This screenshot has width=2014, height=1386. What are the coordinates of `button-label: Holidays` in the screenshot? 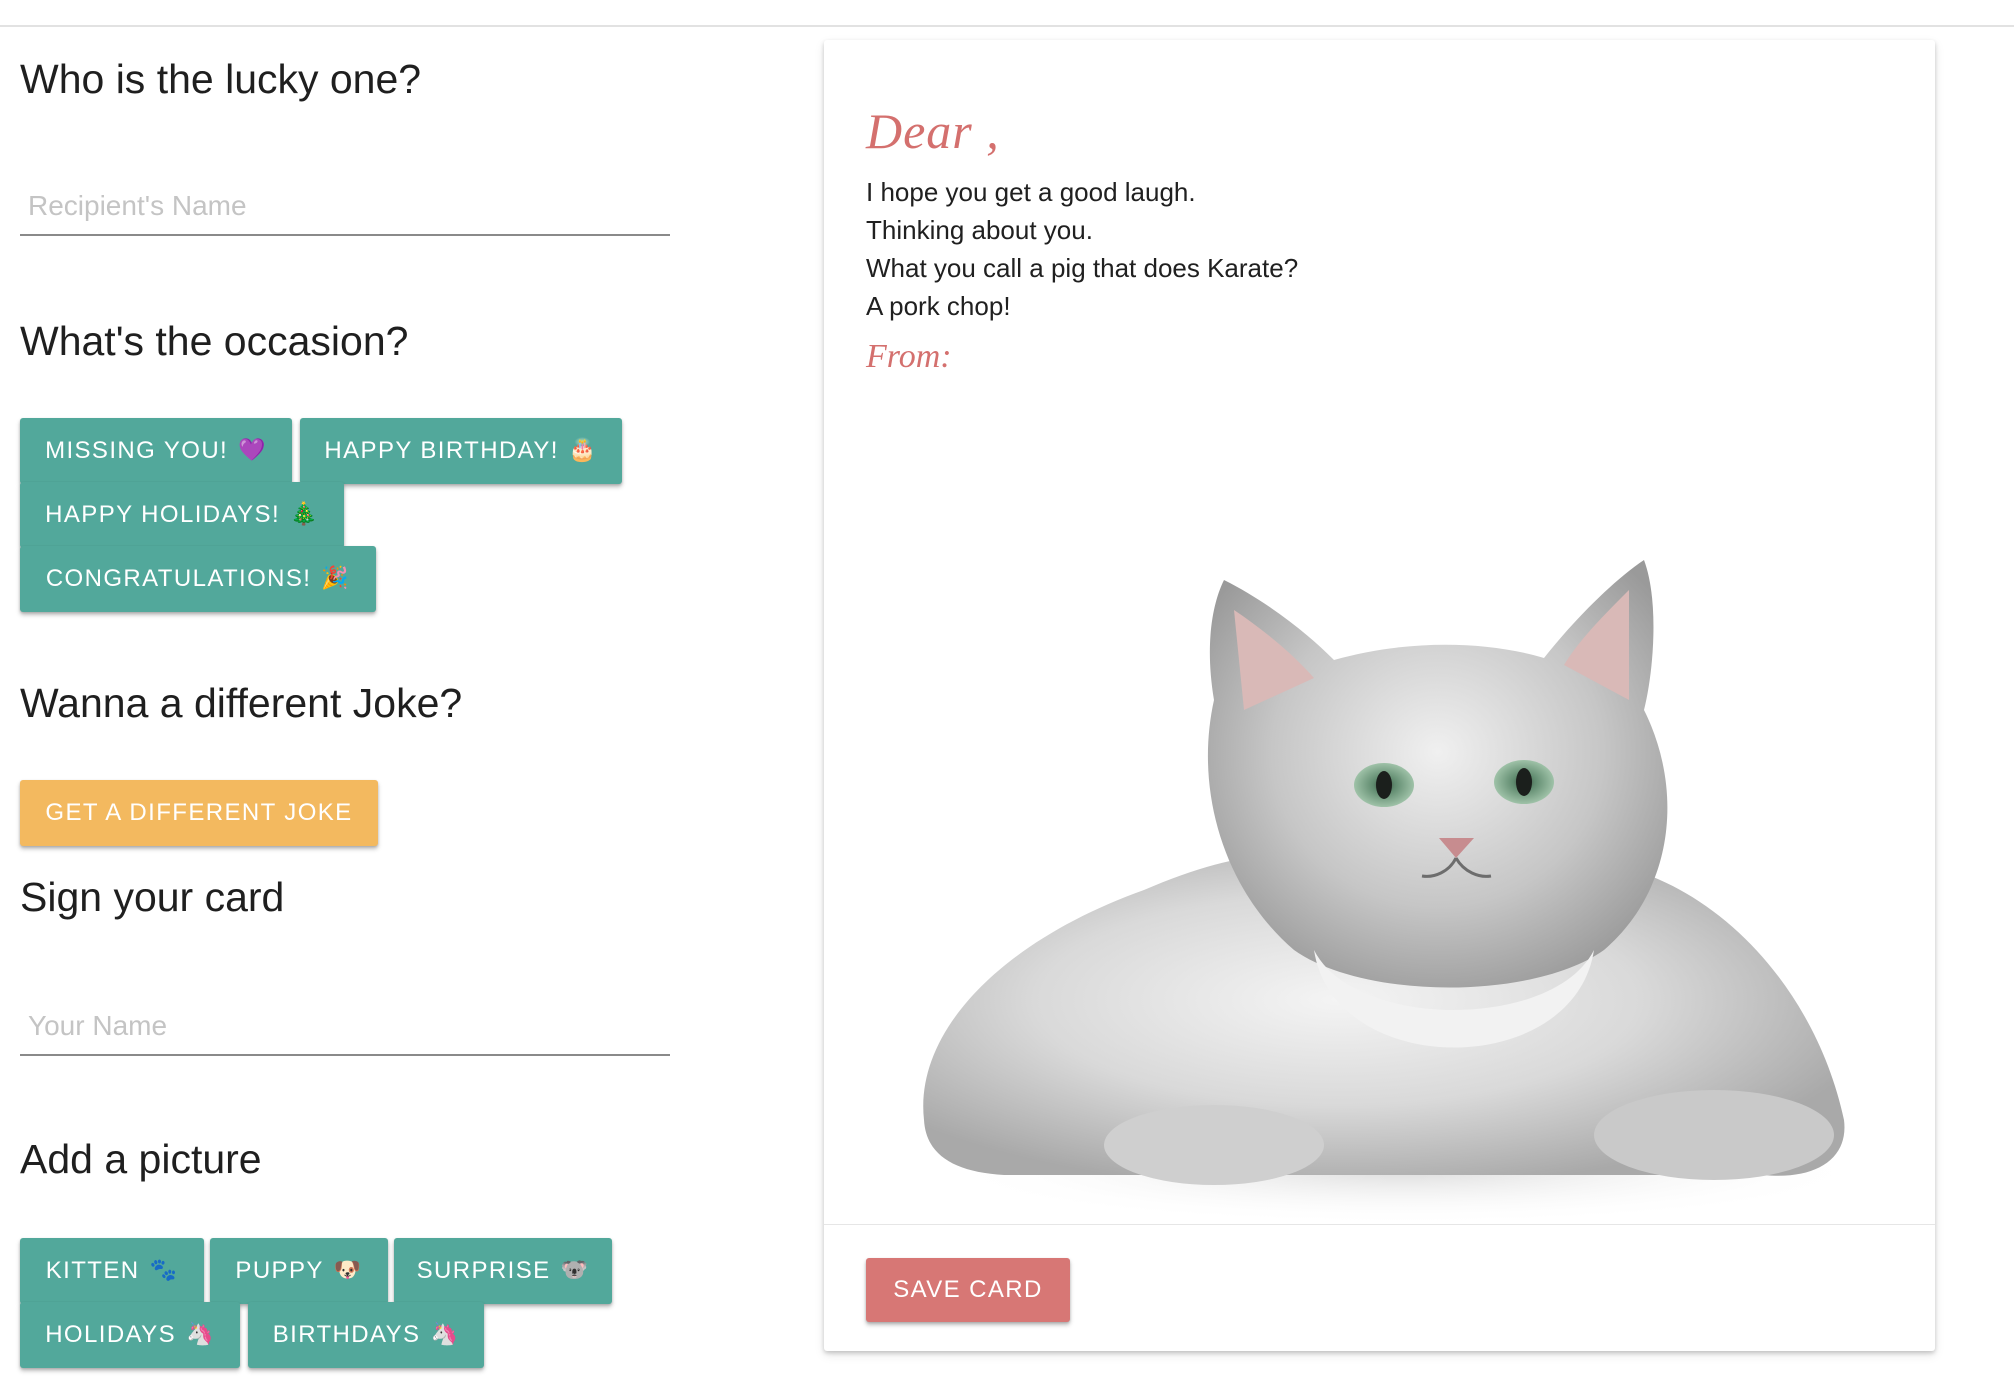 It's located at (110, 1334).